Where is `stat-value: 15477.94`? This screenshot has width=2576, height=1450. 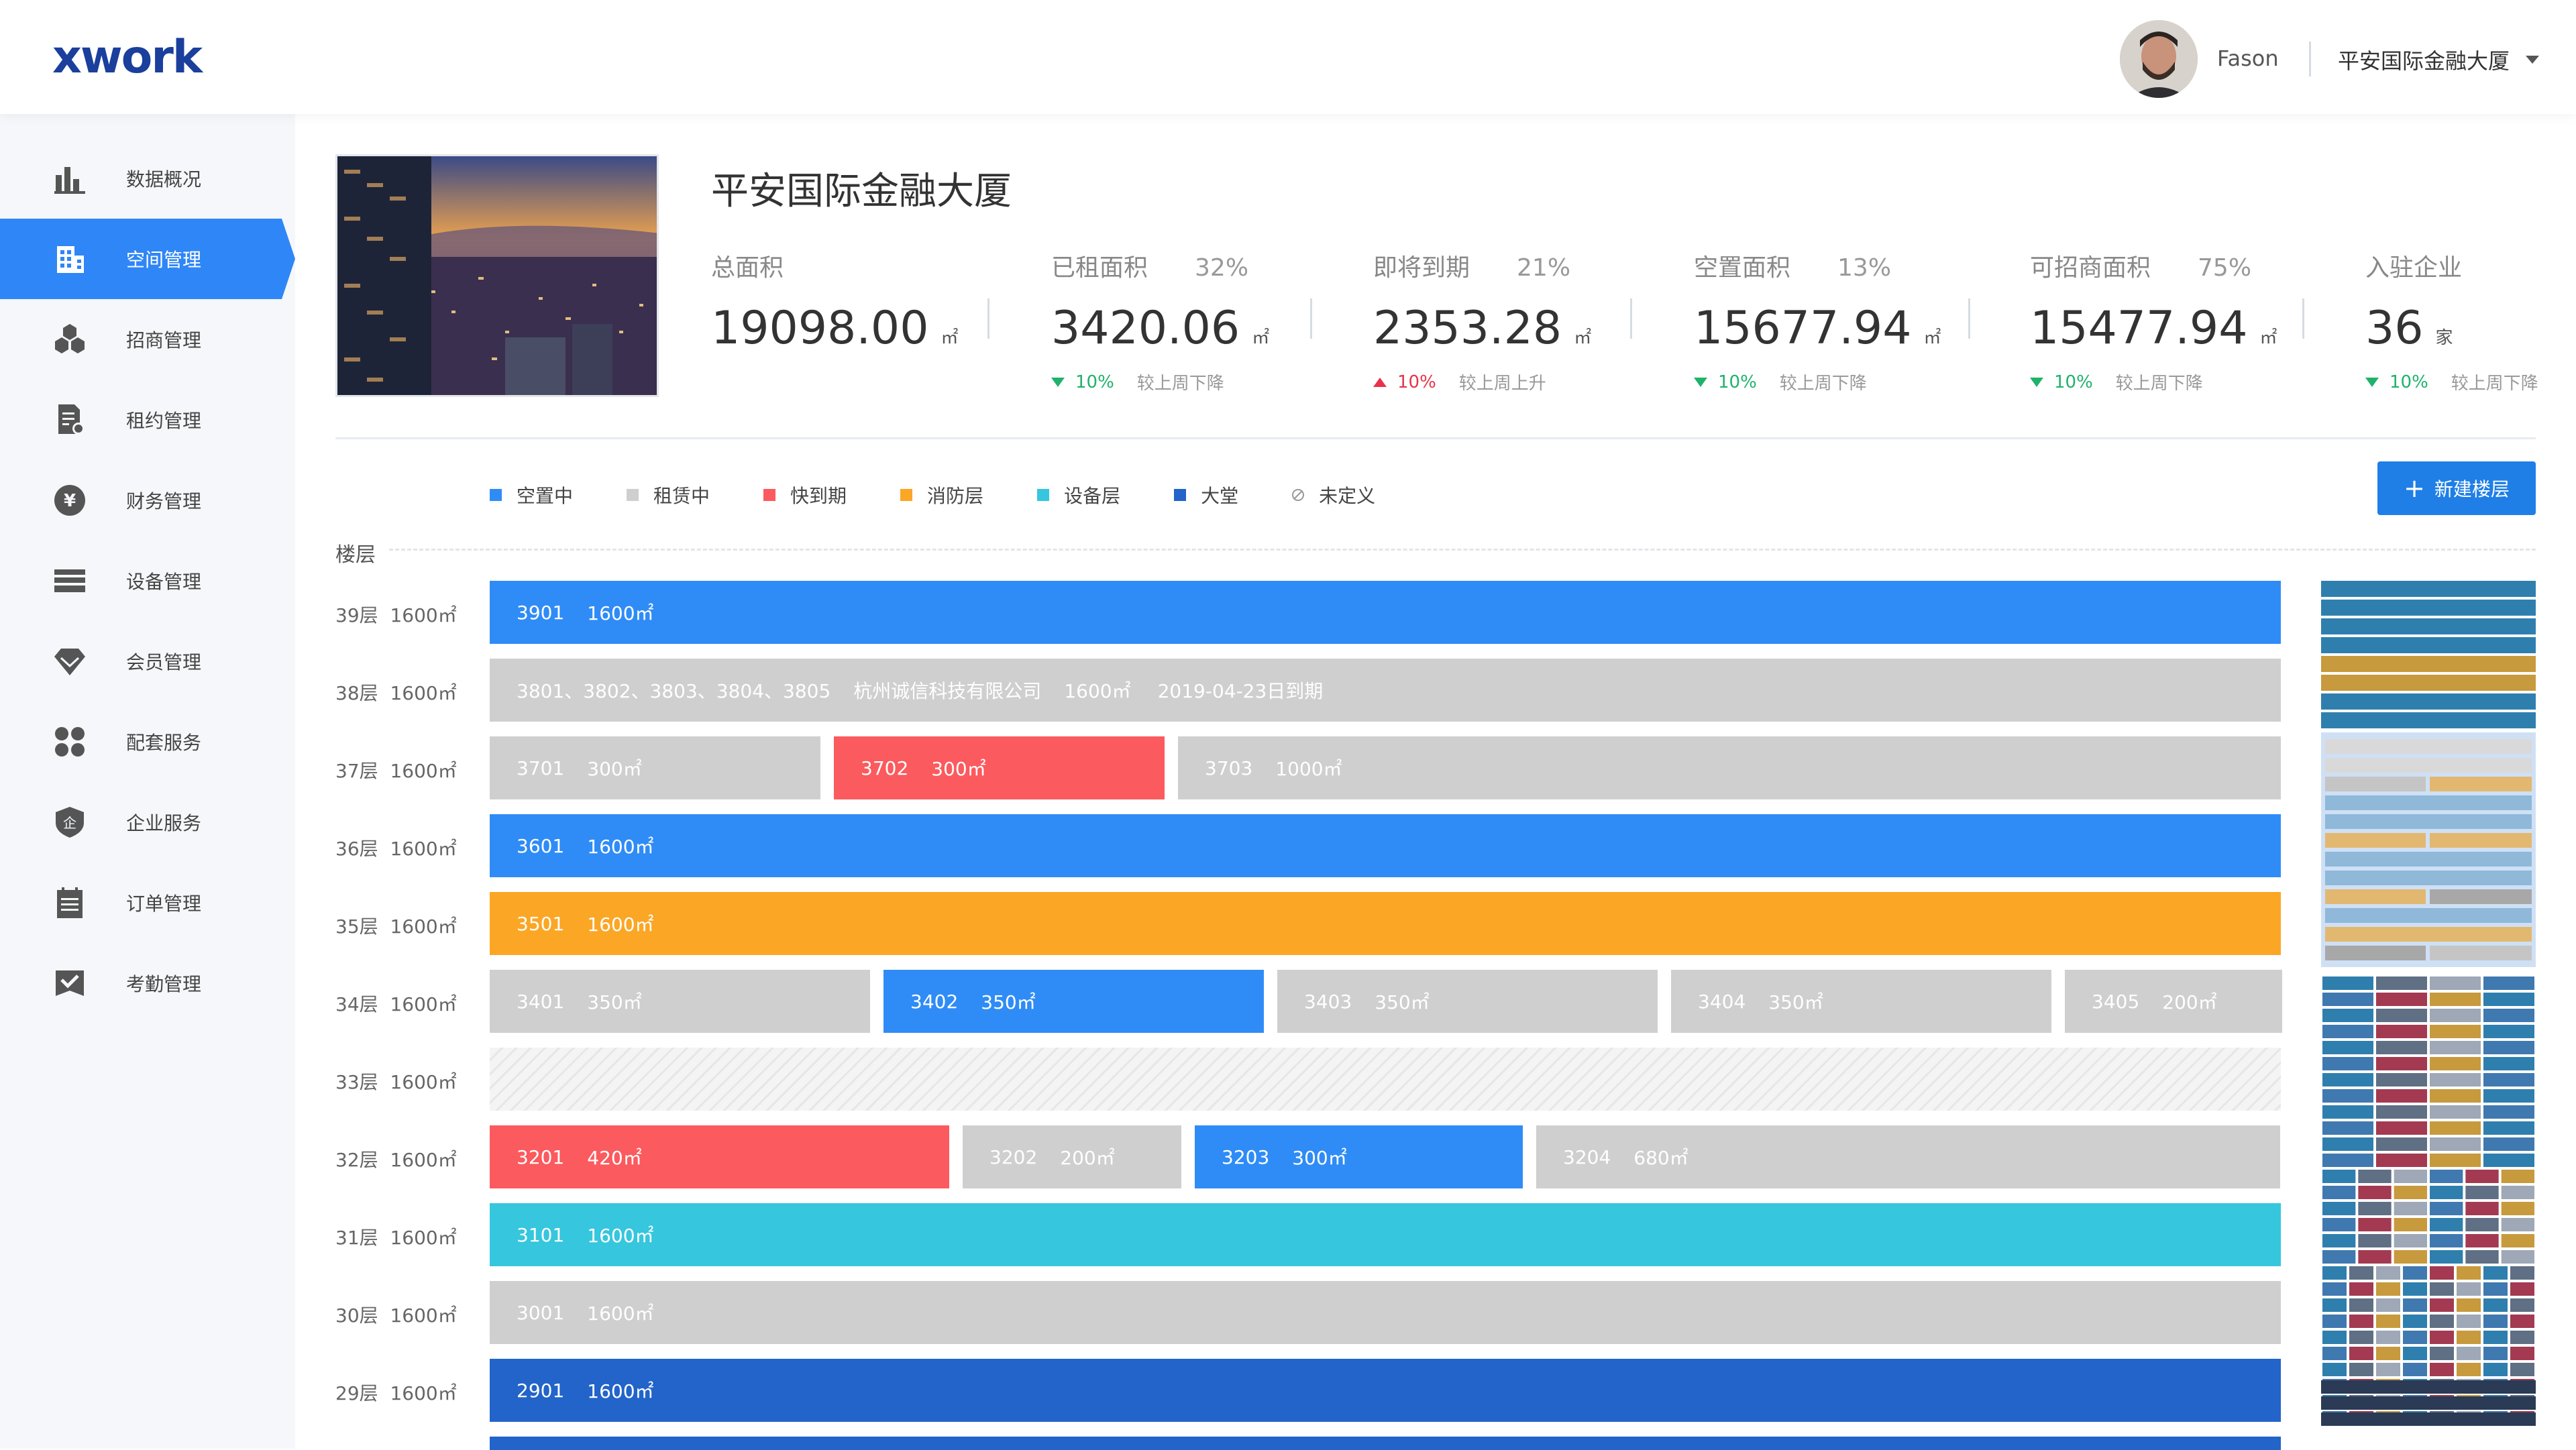 stat-value: 15477.94 is located at coordinates (2139, 328).